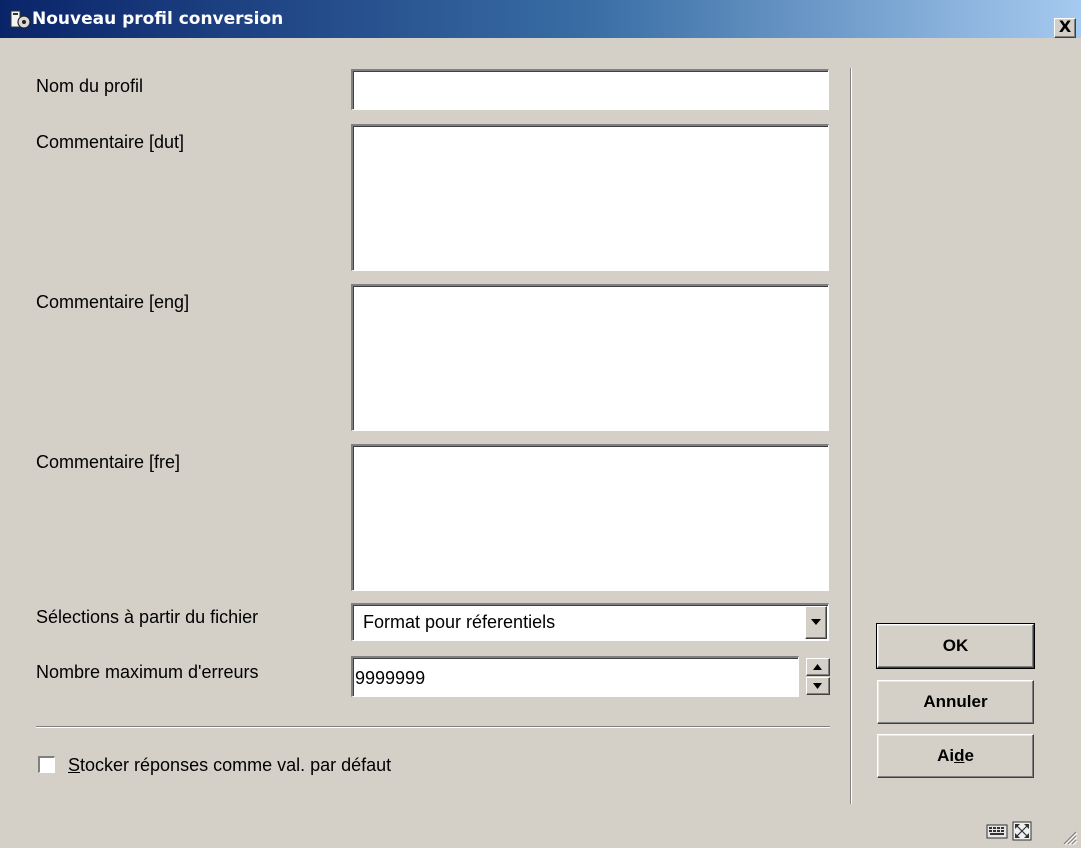 The image size is (1081, 848). What do you see at coordinates (997, 831) in the screenshot?
I see `keyboard-icon` at bounding box center [997, 831].